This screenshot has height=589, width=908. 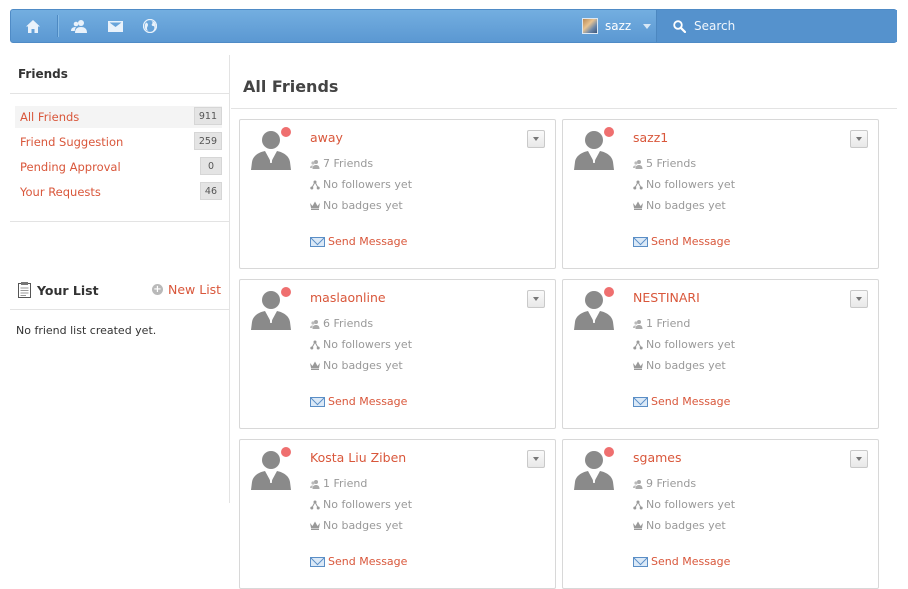 I want to click on notepad-icon, so click(x=24, y=290).